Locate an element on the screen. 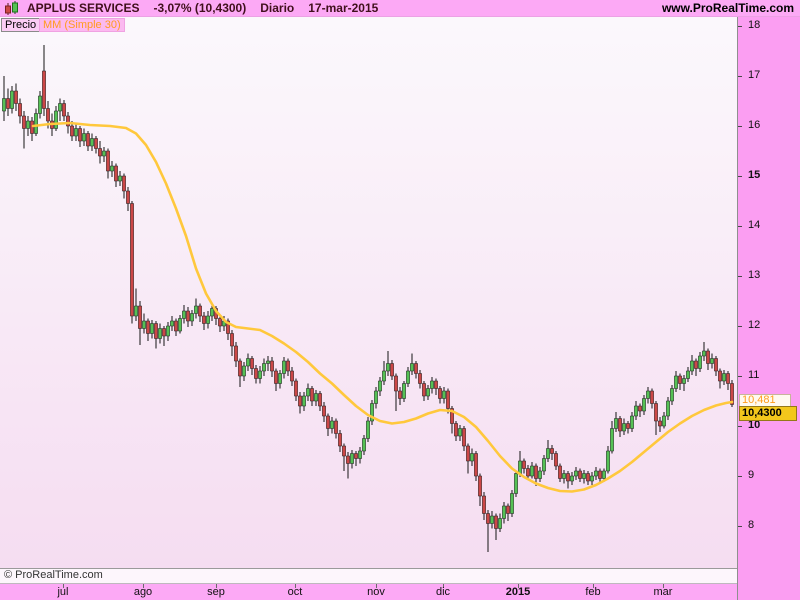 Image resolution: width=800 pixels, height=600 pixels. date-label: 17-mar-2015 is located at coordinates (343, 8).